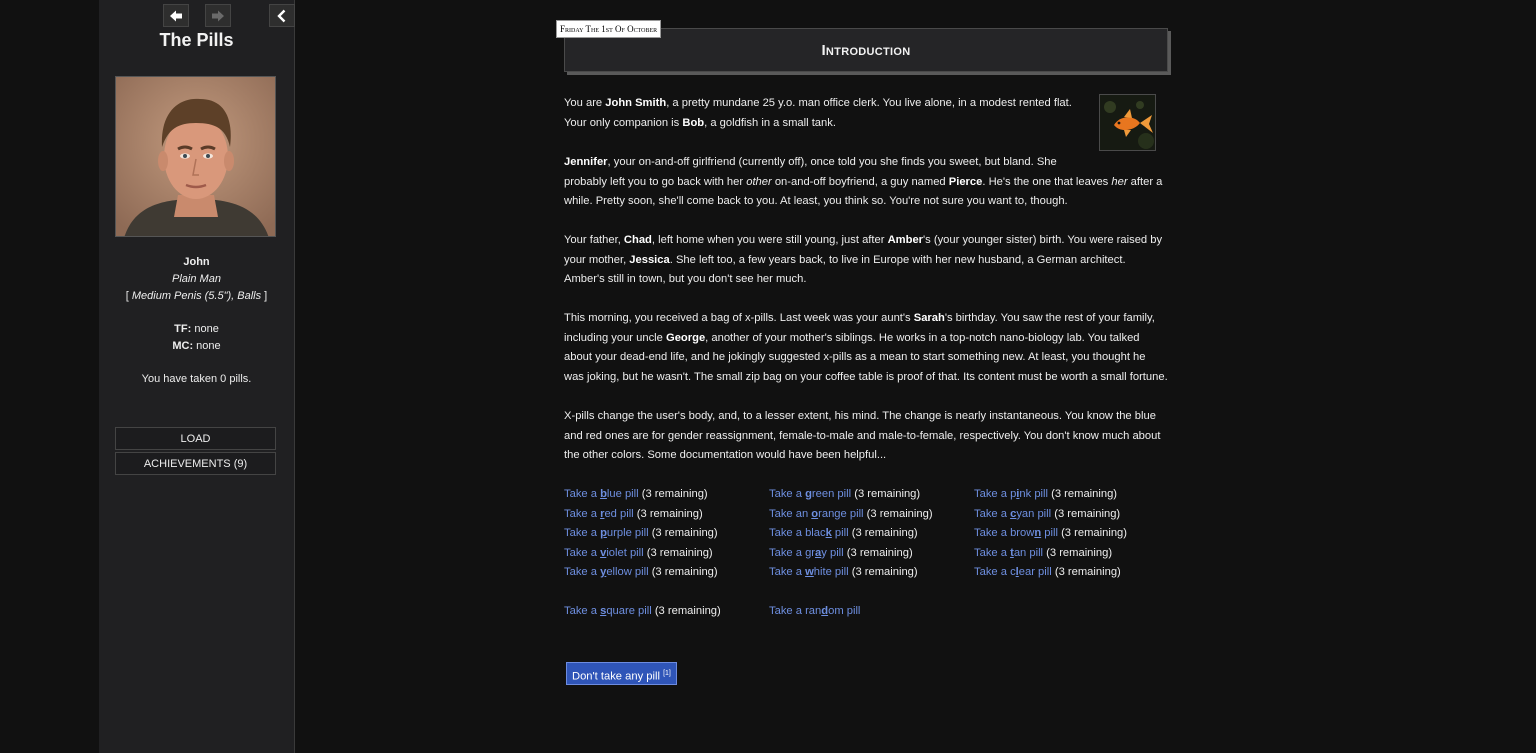 This screenshot has width=1536, height=753. What do you see at coordinates (905, 240) in the screenshot?
I see `name-highlight: Amber` at bounding box center [905, 240].